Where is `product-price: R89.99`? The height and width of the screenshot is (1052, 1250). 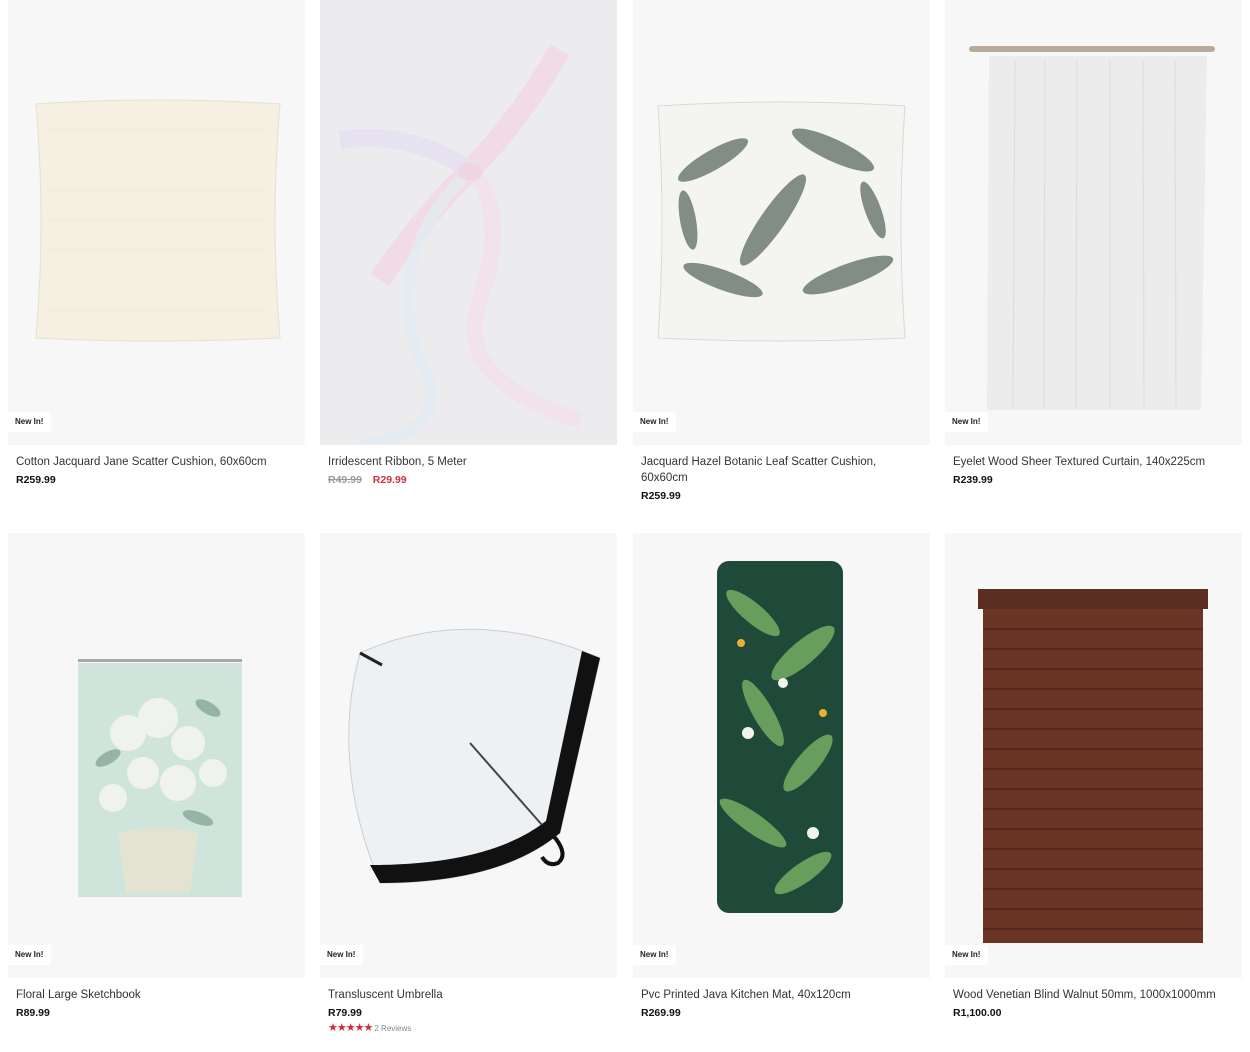
product-price: R89.99 is located at coordinates (33, 1013).